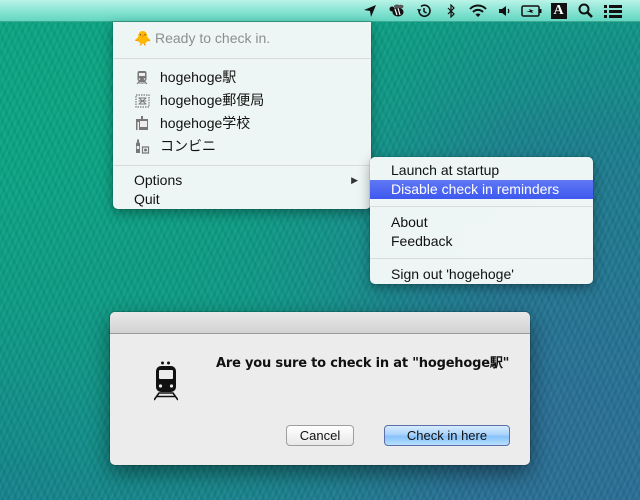 The height and width of the screenshot is (500, 640). I want to click on place-label: hogehoge学校, so click(205, 123).